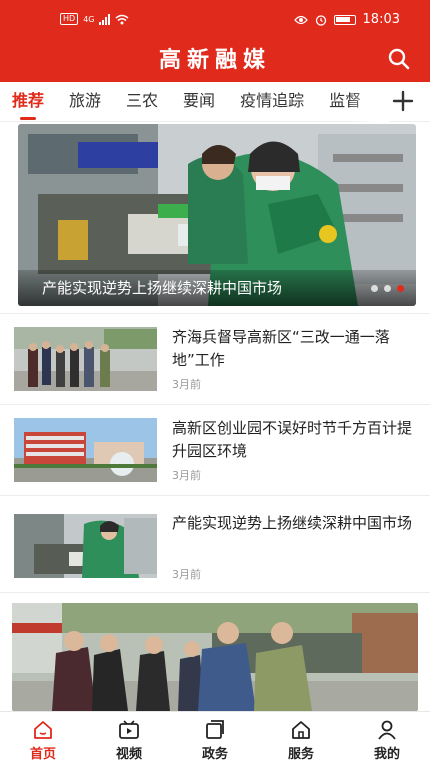  What do you see at coordinates (89, 19) in the screenshot?
I see `signal-label: 4G` at bounding box center [89, 19].